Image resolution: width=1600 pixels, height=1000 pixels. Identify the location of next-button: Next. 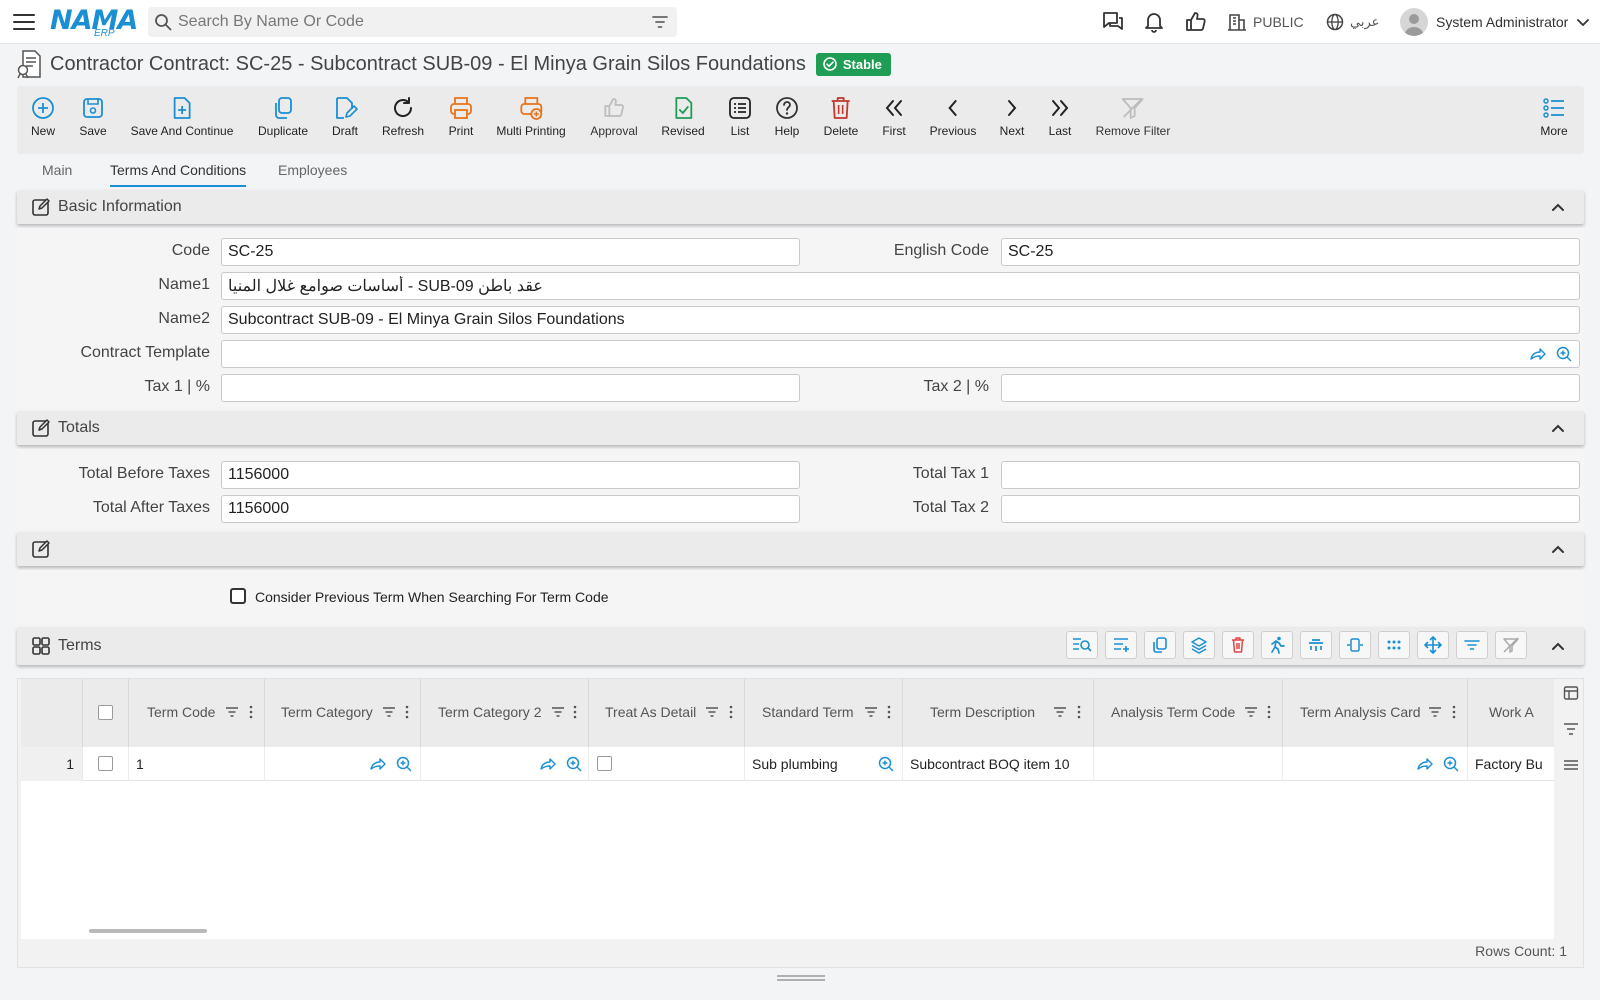
(1012, 116).